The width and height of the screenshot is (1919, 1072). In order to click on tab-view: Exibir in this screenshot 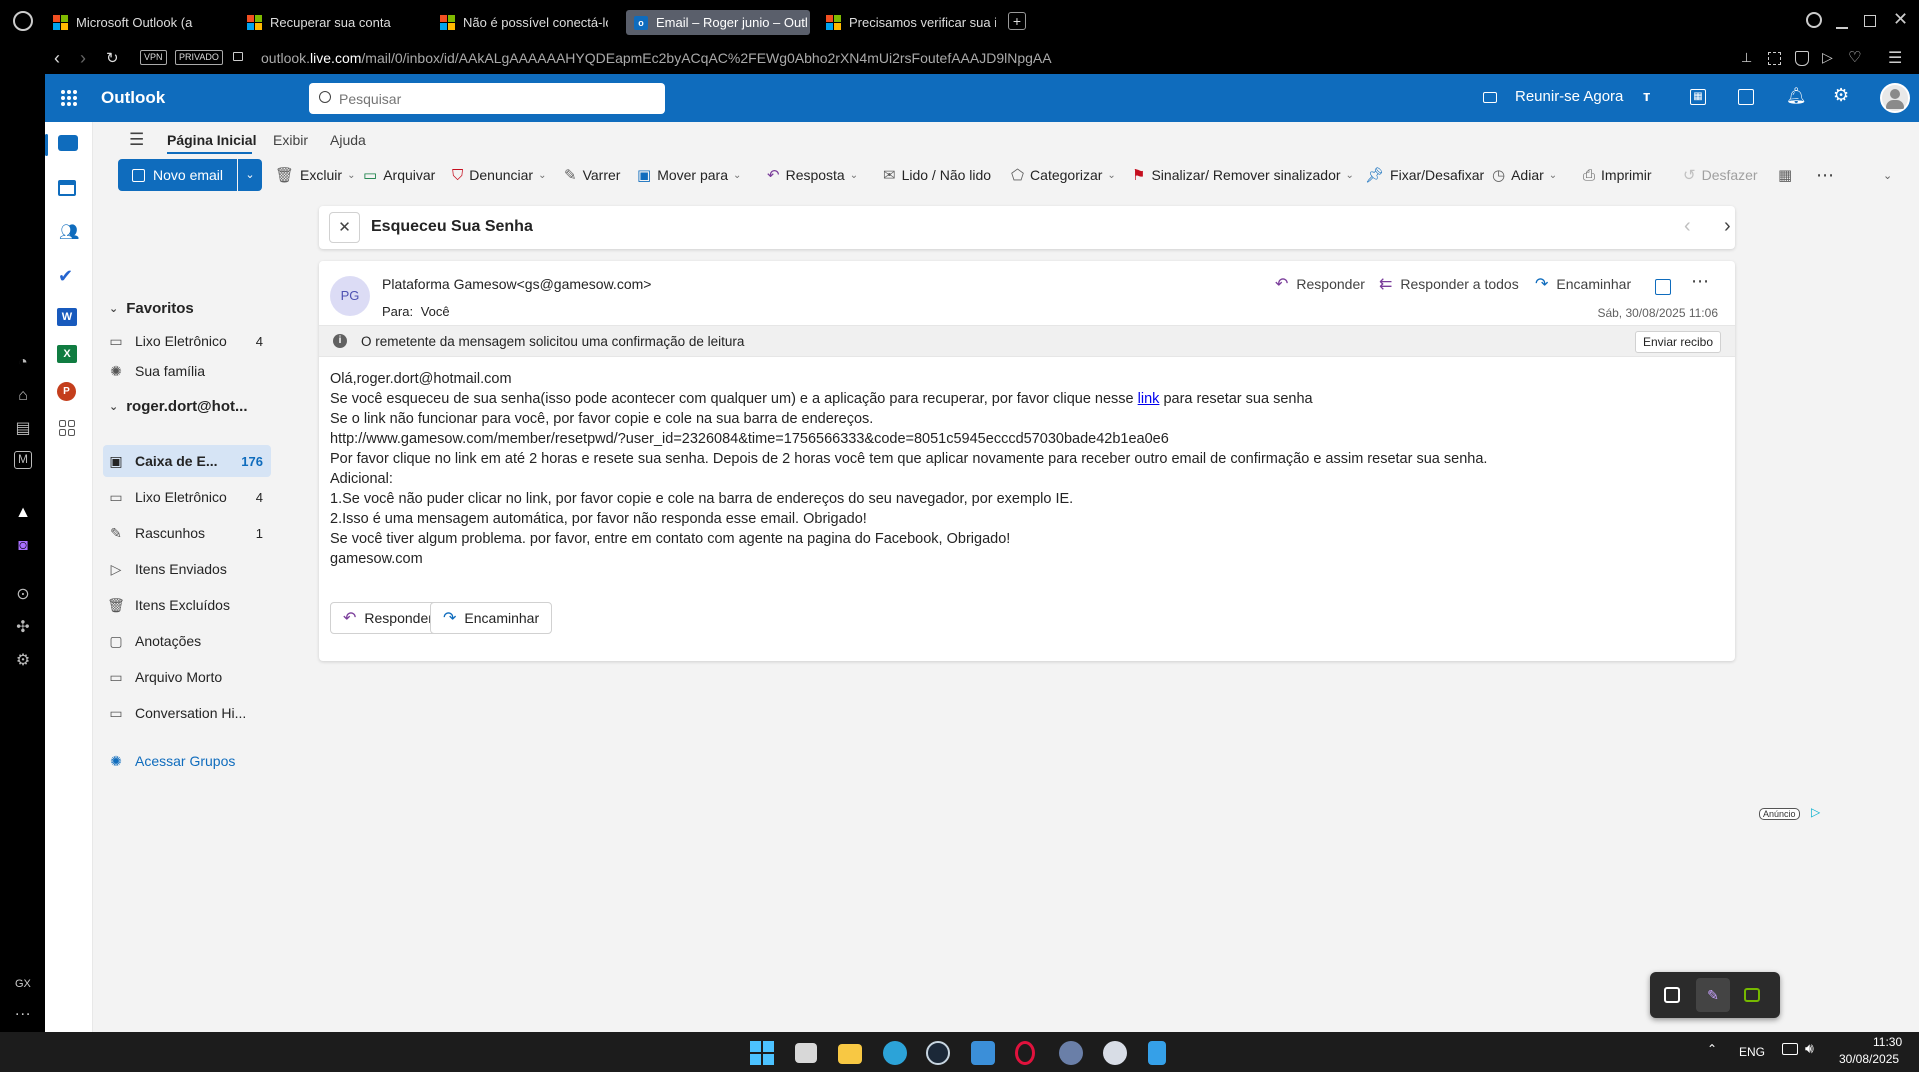, I will do `click(290, 140)`.